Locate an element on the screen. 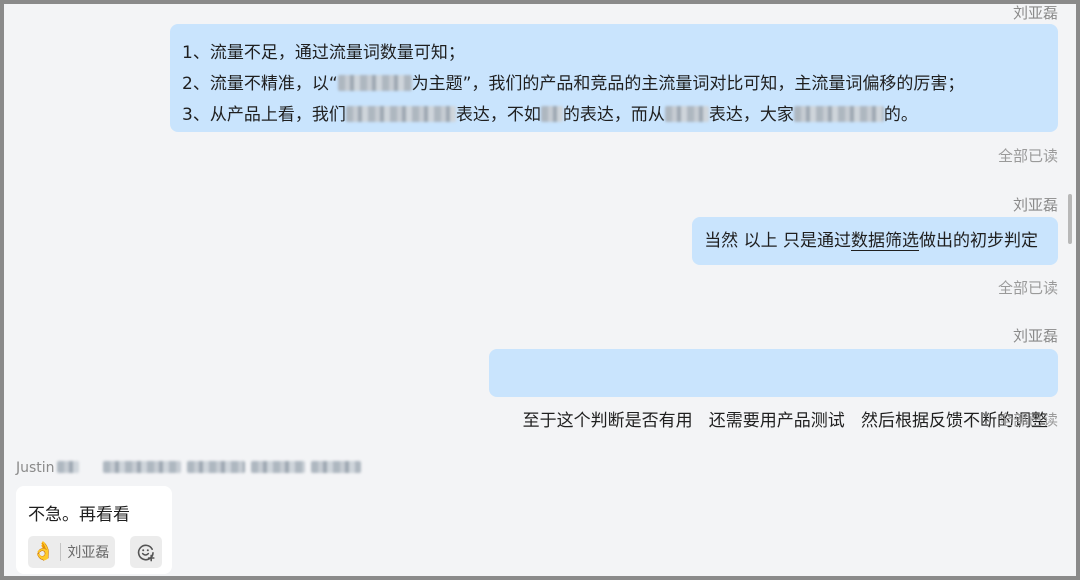 This screenshot has height=580, width=1080. incoming-sender: Justin is located at coordinates (188, 468).